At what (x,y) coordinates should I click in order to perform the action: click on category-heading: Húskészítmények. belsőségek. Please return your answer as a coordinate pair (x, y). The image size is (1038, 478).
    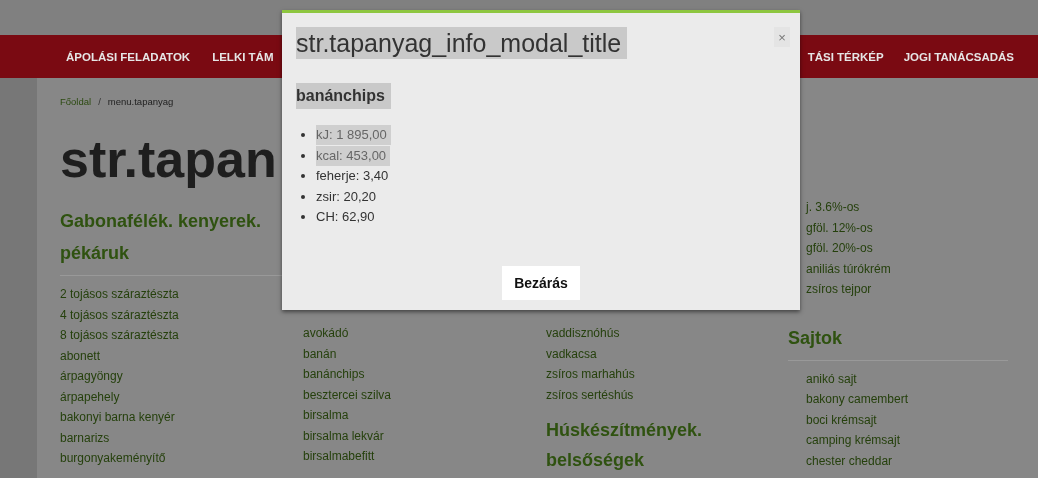
    Looking at the image, I should click on (625, 445).